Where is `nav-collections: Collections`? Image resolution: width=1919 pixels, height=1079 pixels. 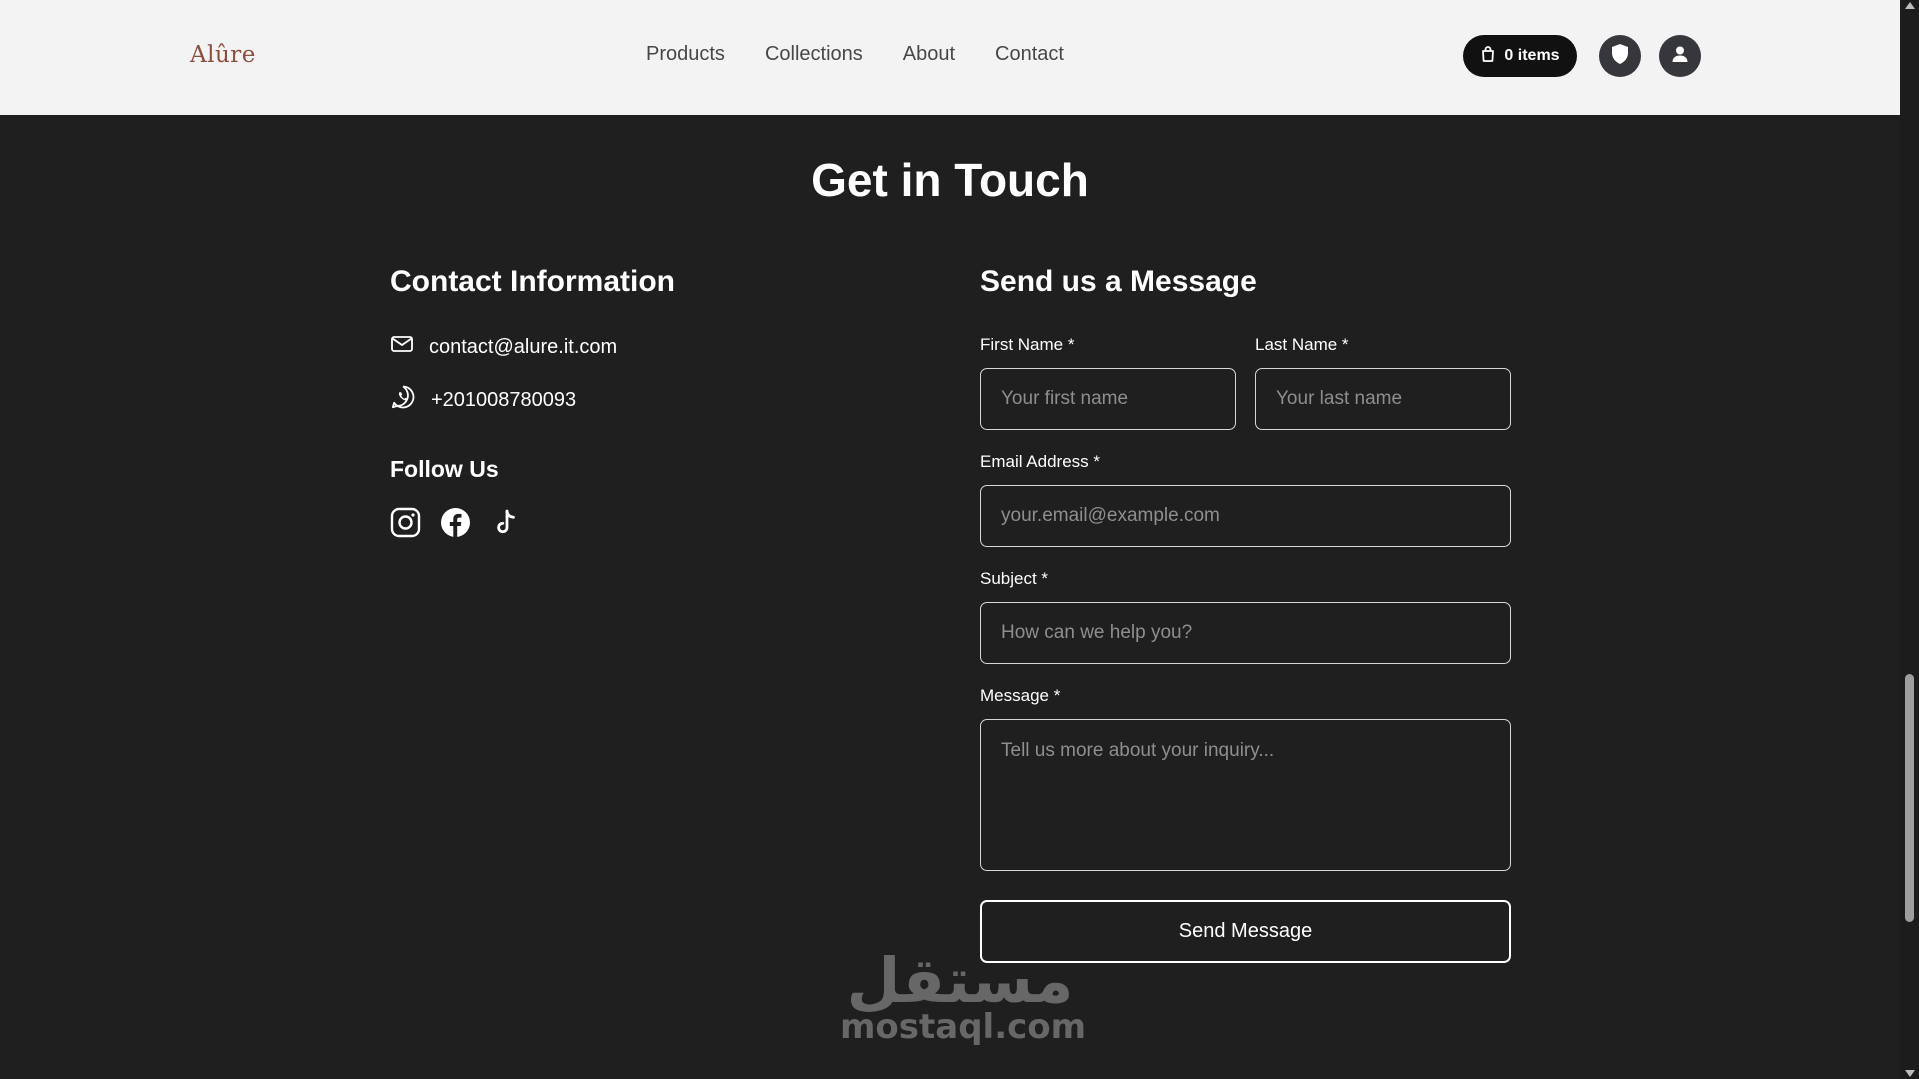
nav-collections: Collections is located at coordinates (814, 54).